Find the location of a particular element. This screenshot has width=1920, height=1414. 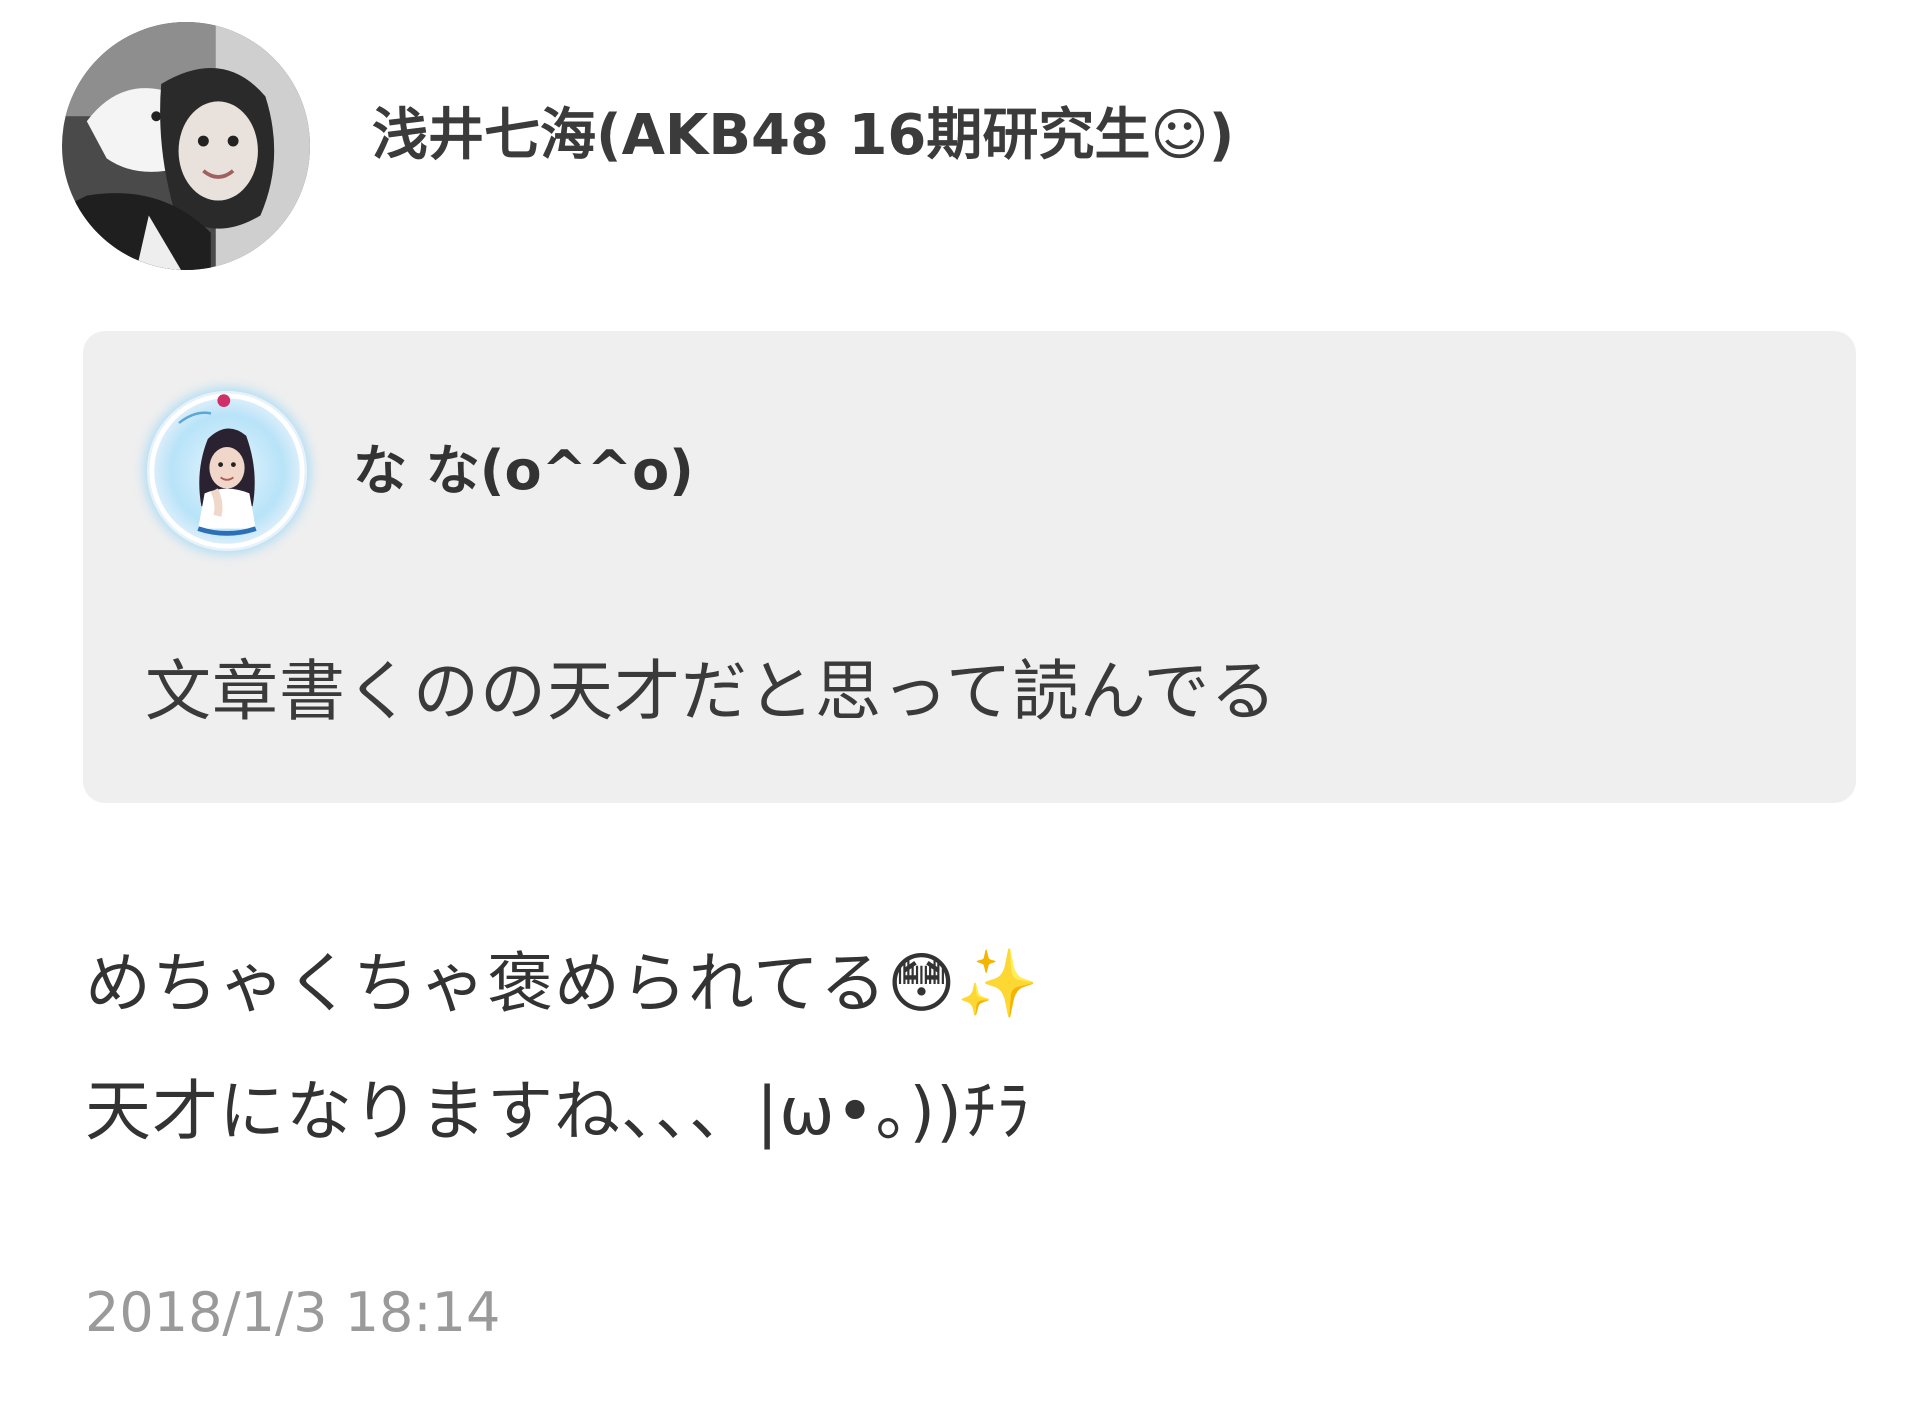

quoted-author-avatar is located at coordinates (227, 471).